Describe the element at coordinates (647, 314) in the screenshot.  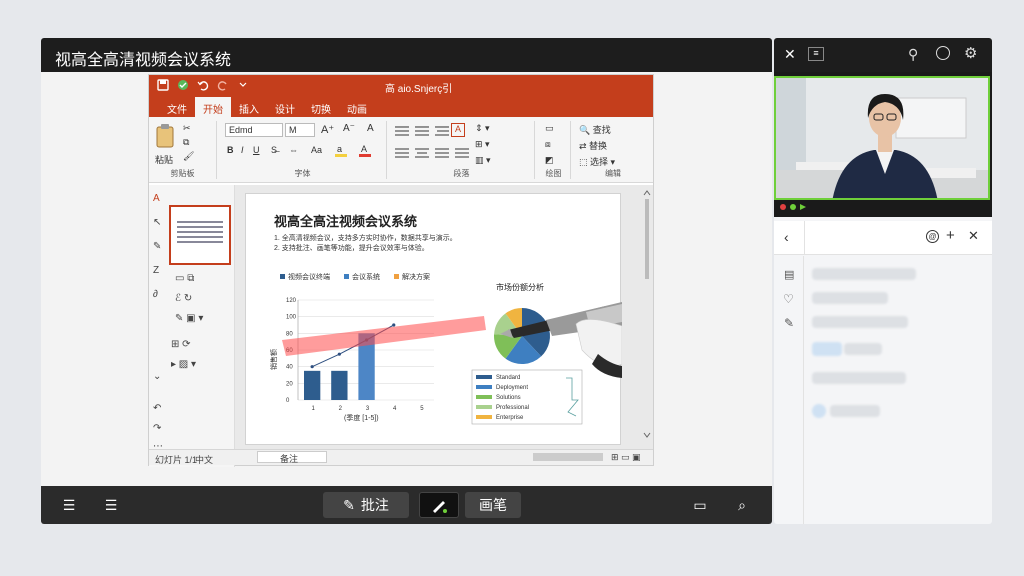
I see `vertical-scrollbar` at that location.